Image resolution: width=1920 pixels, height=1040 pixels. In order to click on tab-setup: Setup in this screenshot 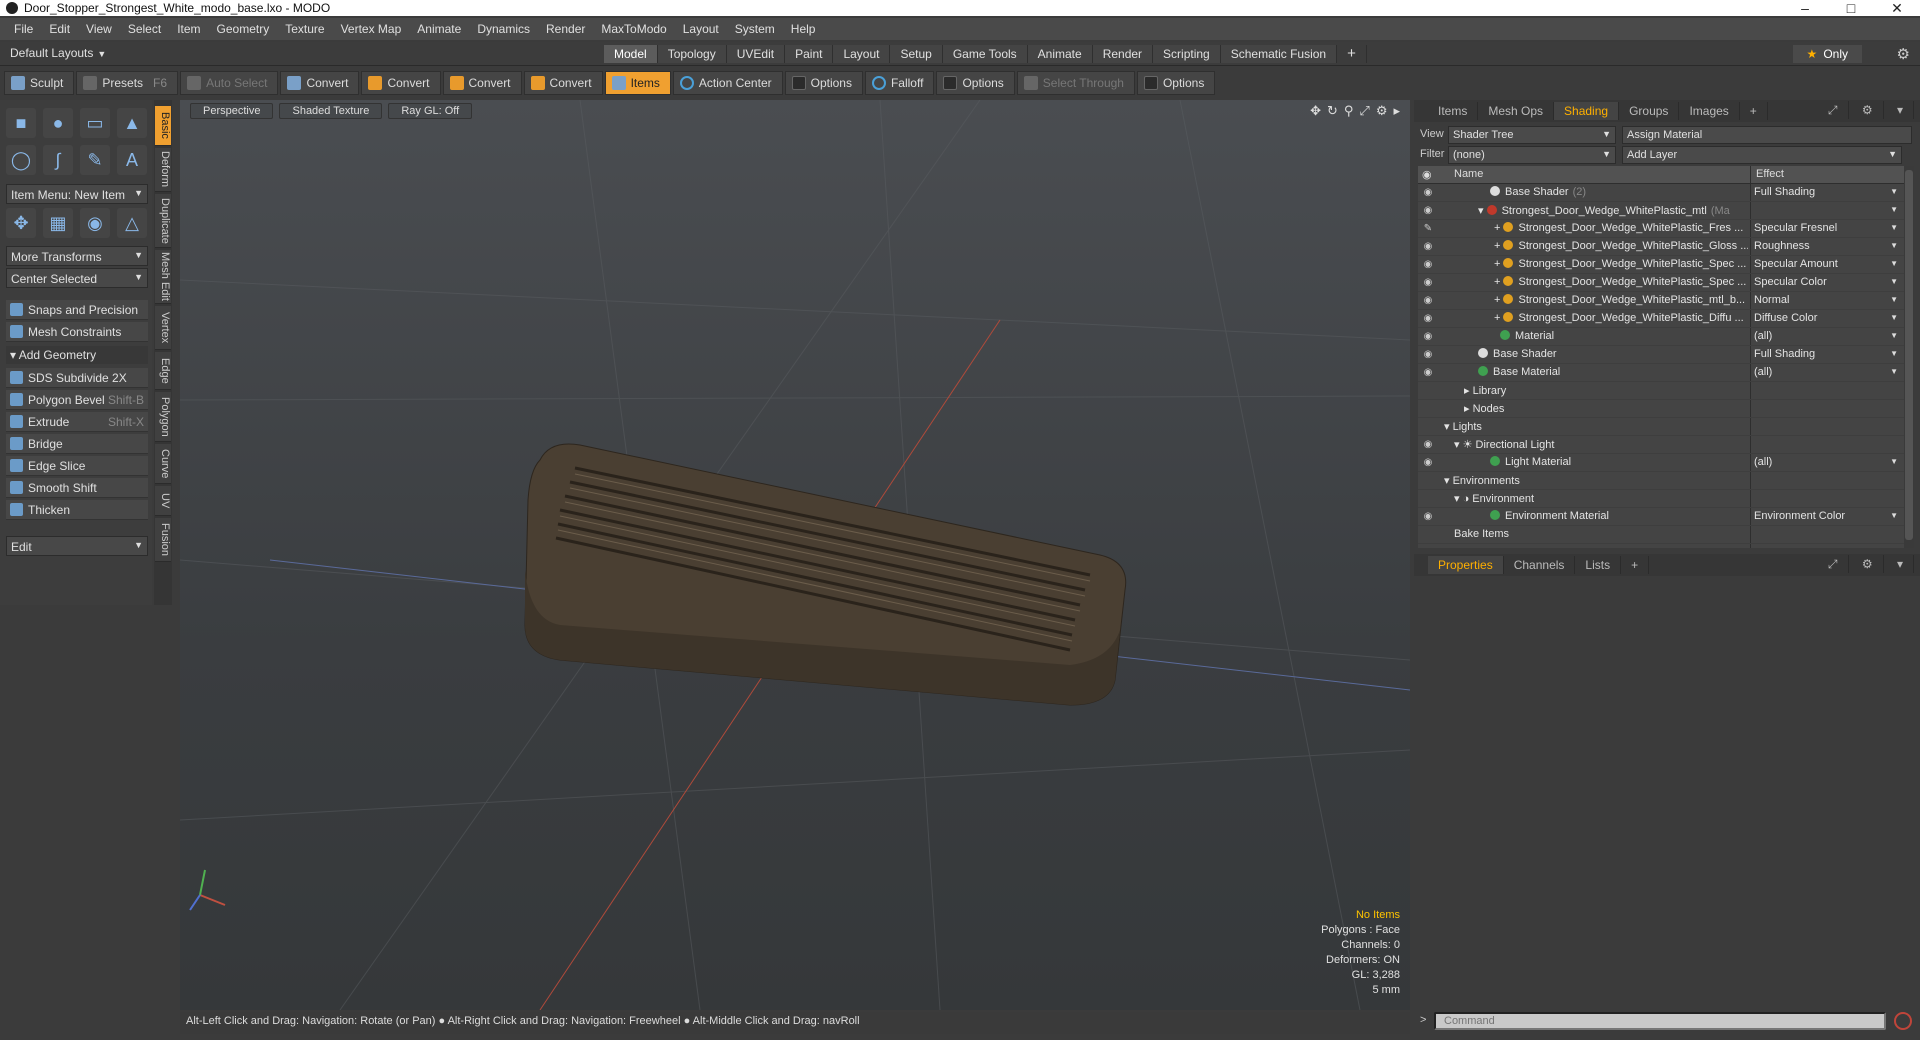, I will do `click(916, 54)`.